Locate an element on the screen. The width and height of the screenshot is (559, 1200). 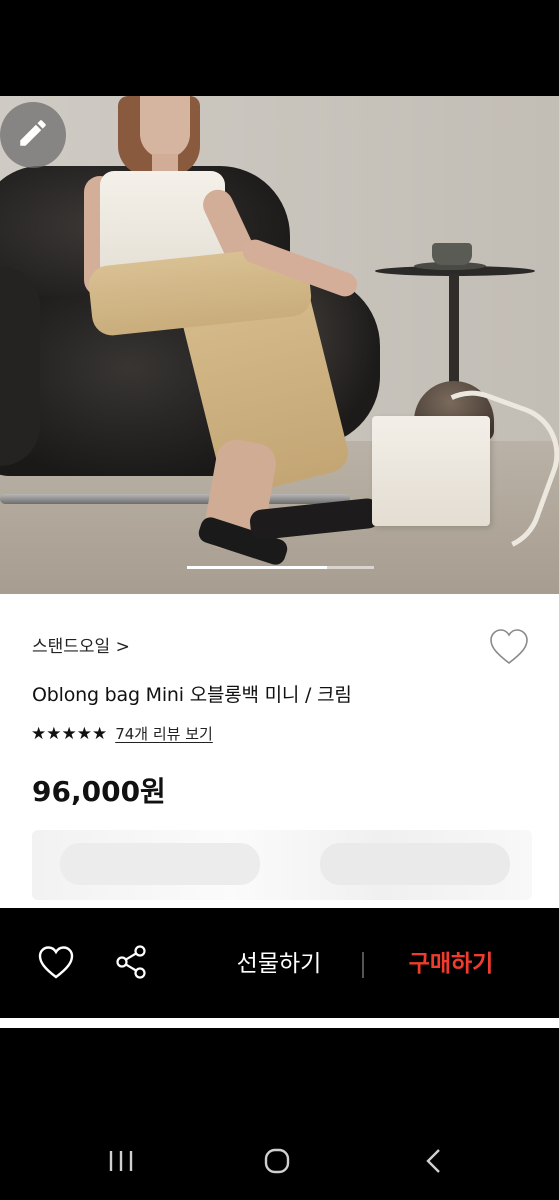
share-button is located at coordinates (132, 962).